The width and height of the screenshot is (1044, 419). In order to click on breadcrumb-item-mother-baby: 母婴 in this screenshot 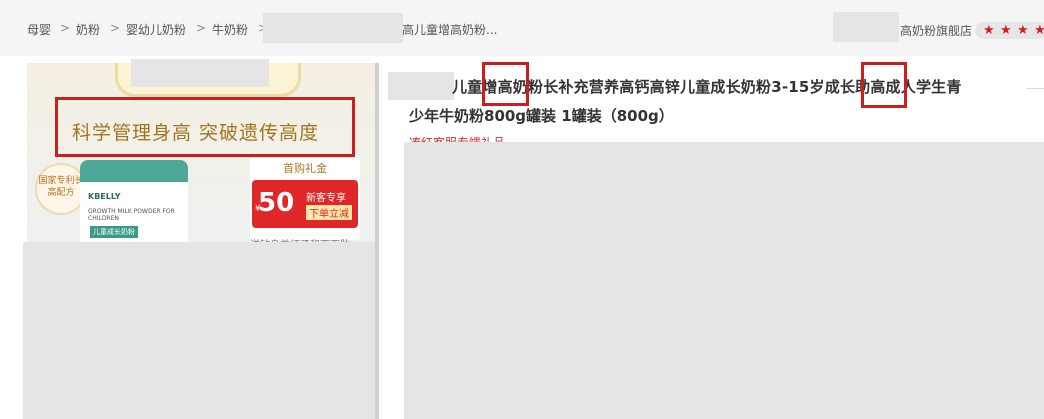, I will do `click(39, 30)`.